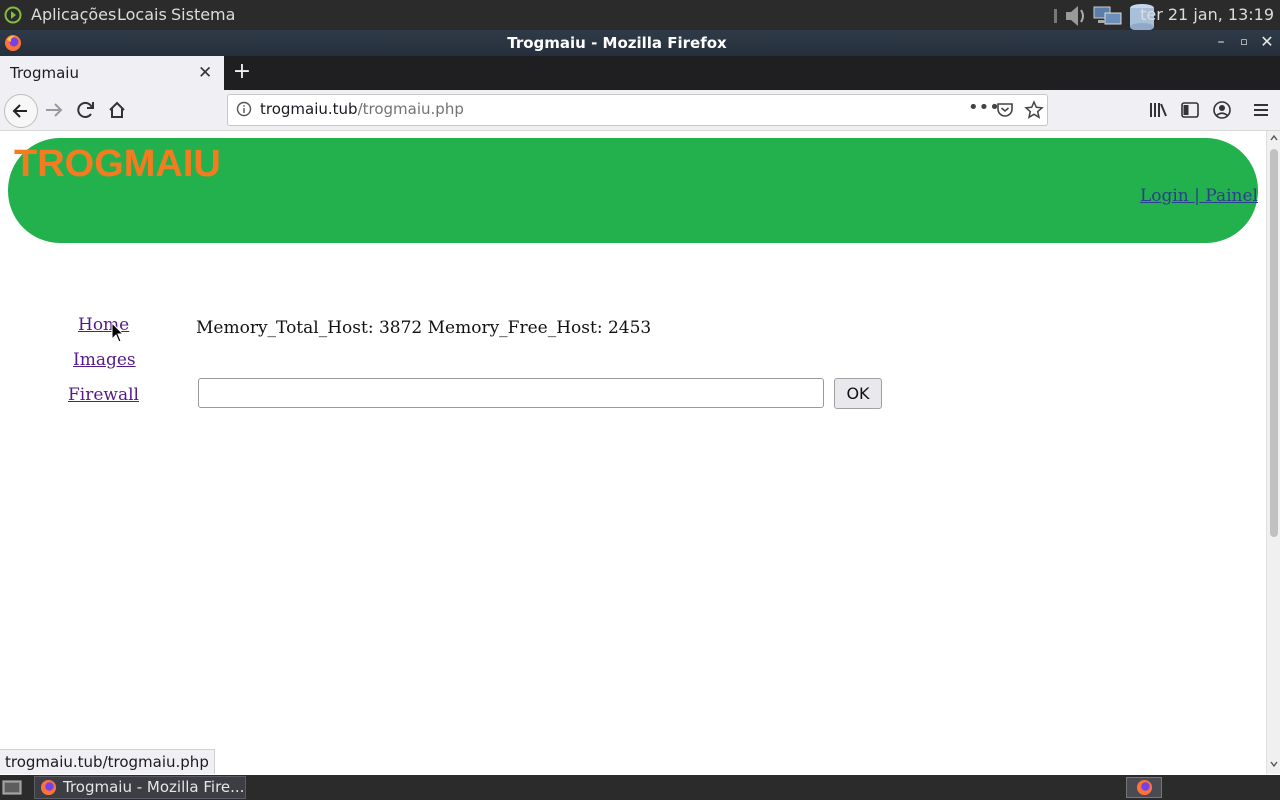 This screenshot has width=1280, height=800. I want to click on workspace-switcher, so click(1144, 787).